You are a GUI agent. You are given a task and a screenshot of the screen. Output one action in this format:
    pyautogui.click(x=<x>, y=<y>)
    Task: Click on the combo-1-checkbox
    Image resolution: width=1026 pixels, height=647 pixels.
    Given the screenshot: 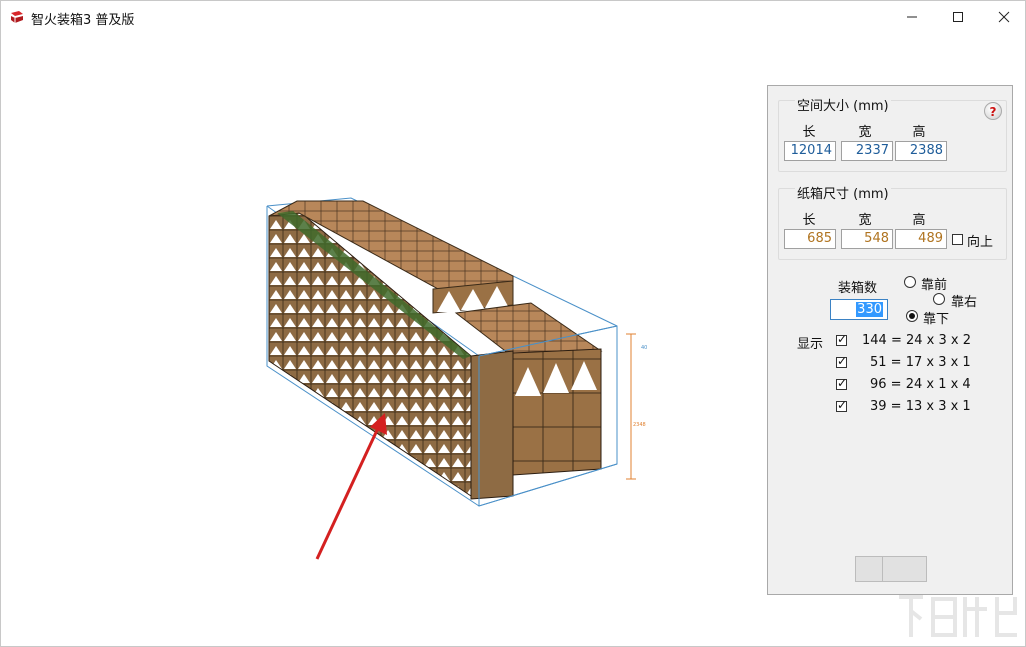 What is the action you would take?
    pyautogui.click(x=841, y=339)
    